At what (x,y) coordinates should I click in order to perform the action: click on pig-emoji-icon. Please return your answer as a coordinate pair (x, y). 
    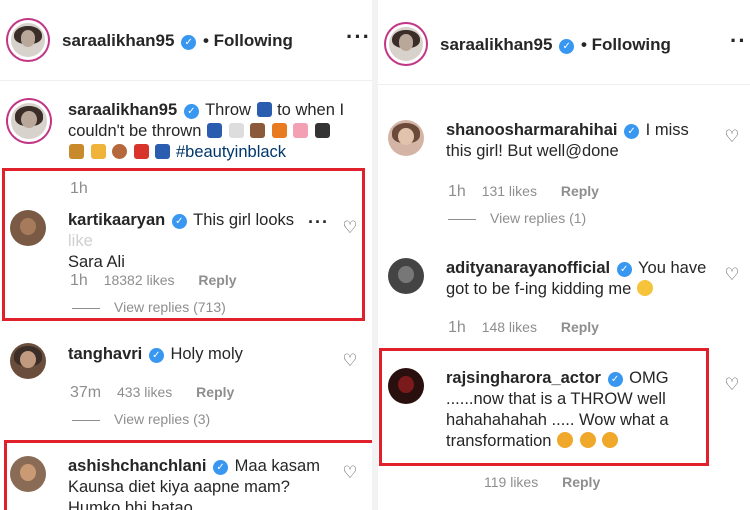
    Looking at the image, I should click on (301, 130).